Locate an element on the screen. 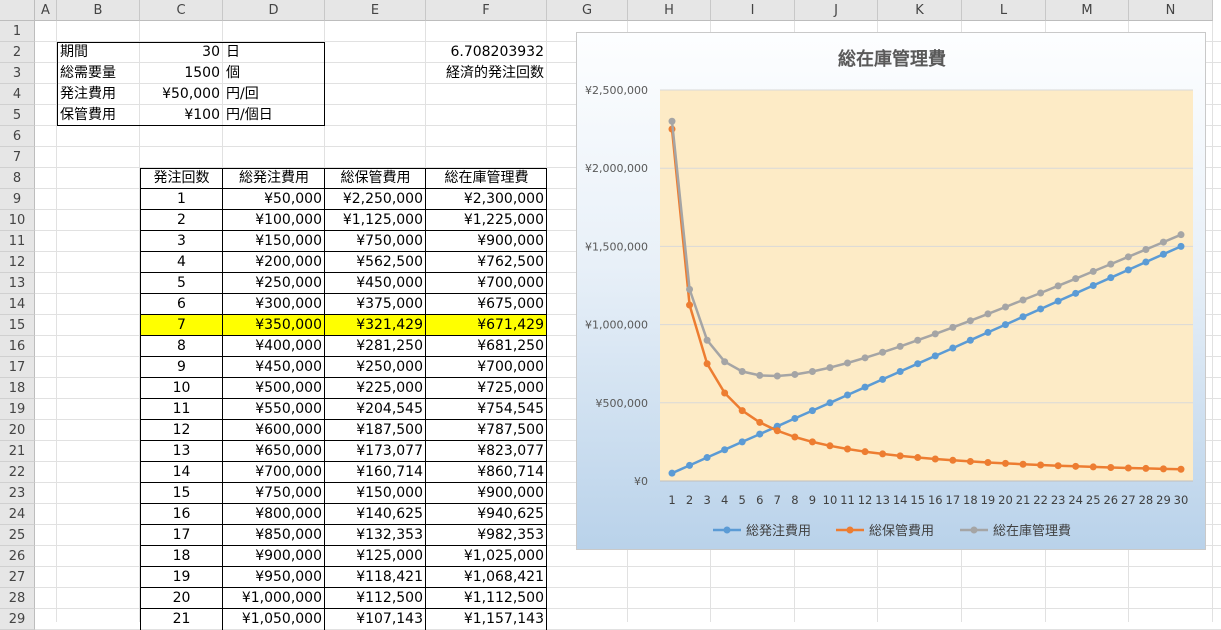  param-unit: 円/回 is located at coordinates (274, 94).